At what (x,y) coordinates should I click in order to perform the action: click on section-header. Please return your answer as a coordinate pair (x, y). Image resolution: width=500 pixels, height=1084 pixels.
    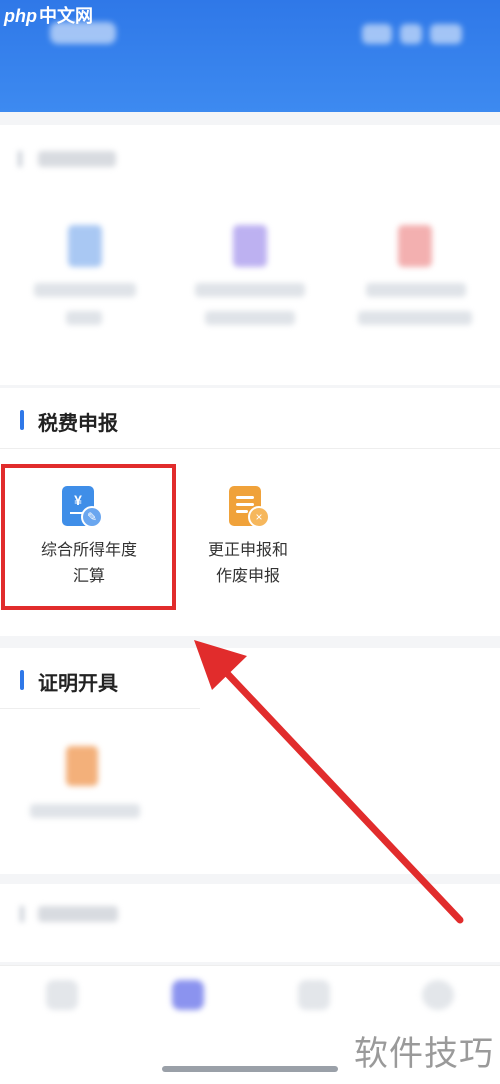
    Looking at the image, I should click on (250, 155).